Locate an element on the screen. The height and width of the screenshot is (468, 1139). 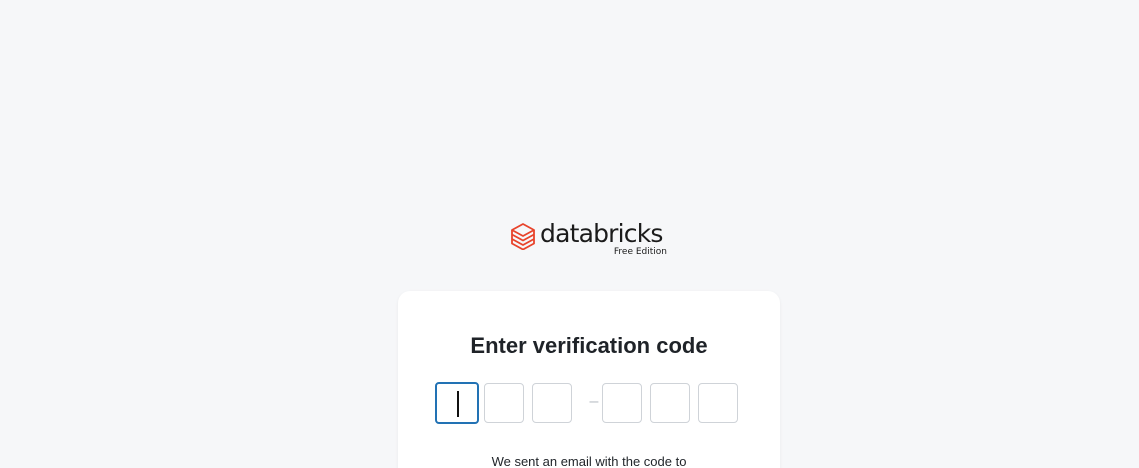
page-title: Enter verification code is located at coordinates (589, 345).